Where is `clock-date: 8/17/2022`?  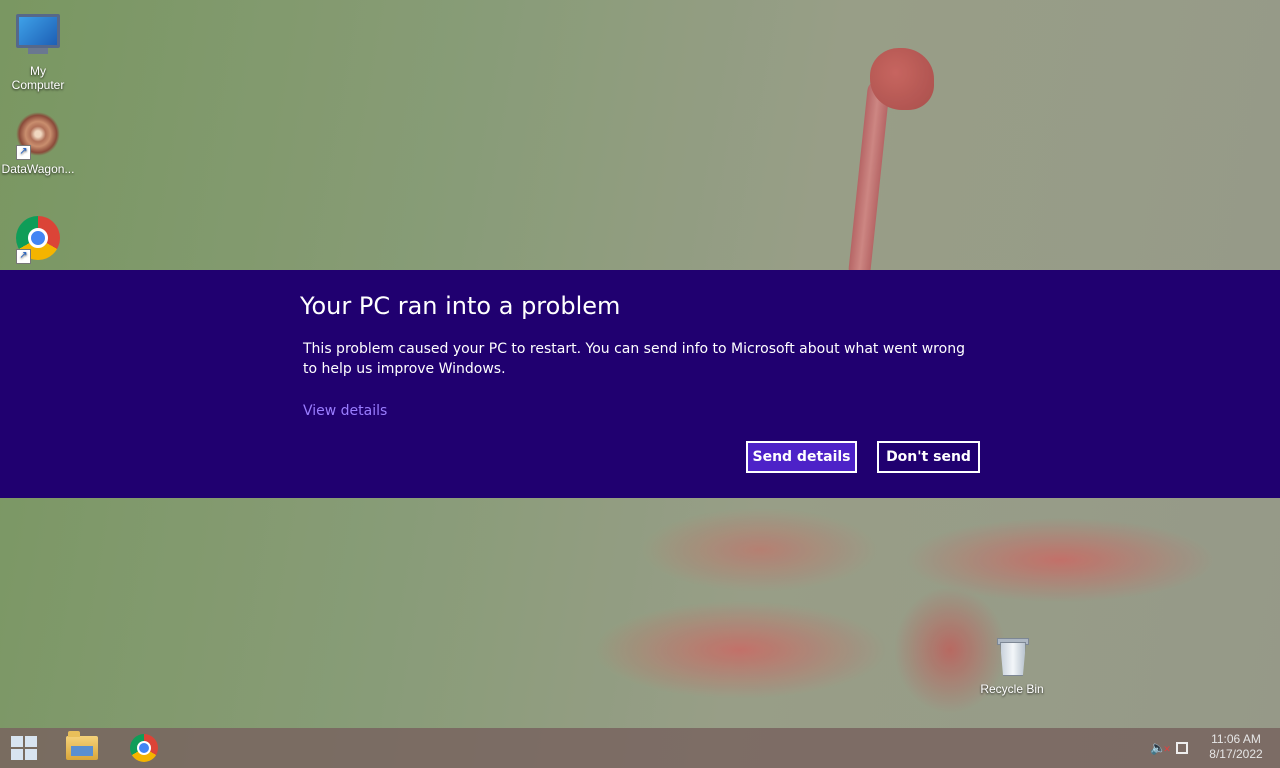 clock-date: 8/17/2022 is located at coordinates (1236, 754).